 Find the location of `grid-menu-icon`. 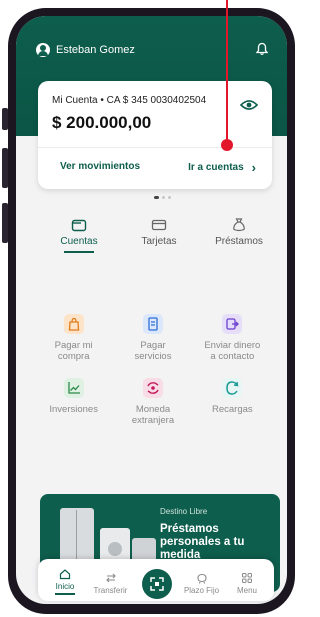

grid-menu-icon is located at coordinates (247, 578).